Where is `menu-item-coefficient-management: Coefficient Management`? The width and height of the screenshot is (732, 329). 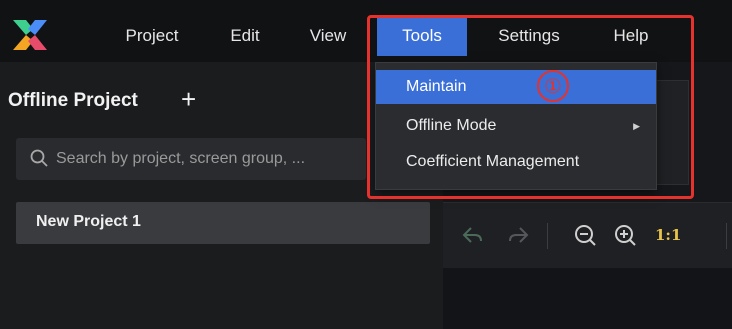
menu-item-coefficient-management: Coefficient Management is located at coordinates (516, 162).